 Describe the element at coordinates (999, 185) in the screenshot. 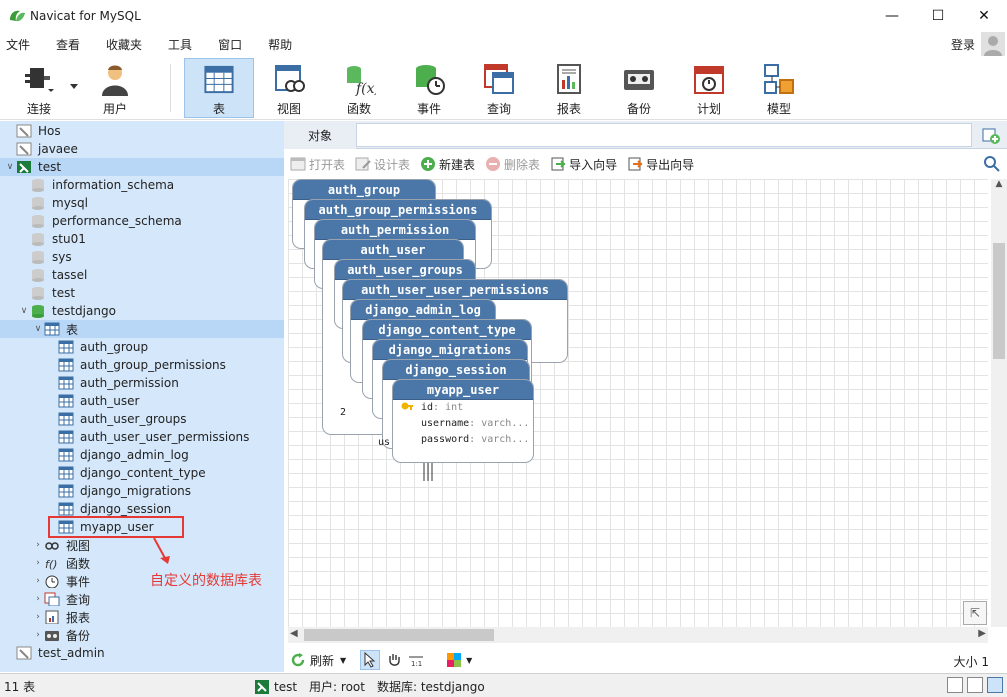

I see `scroll-up-icon: ▲` at that location.